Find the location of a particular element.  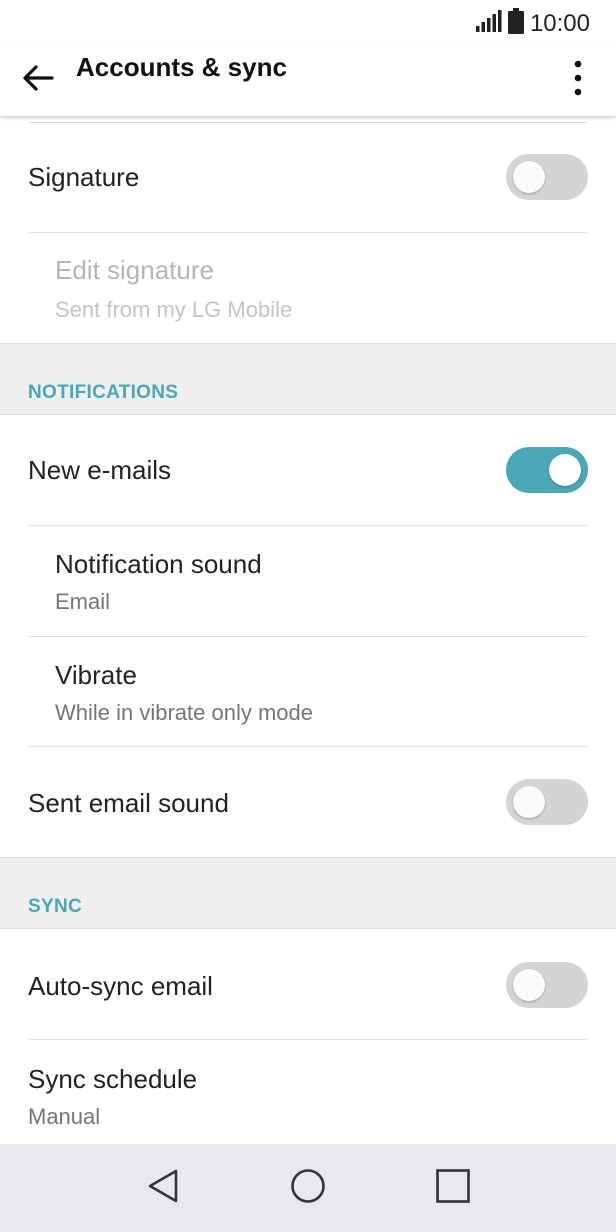

notification-sound-row: Notification sound Email is located at coordinates (308, 581).